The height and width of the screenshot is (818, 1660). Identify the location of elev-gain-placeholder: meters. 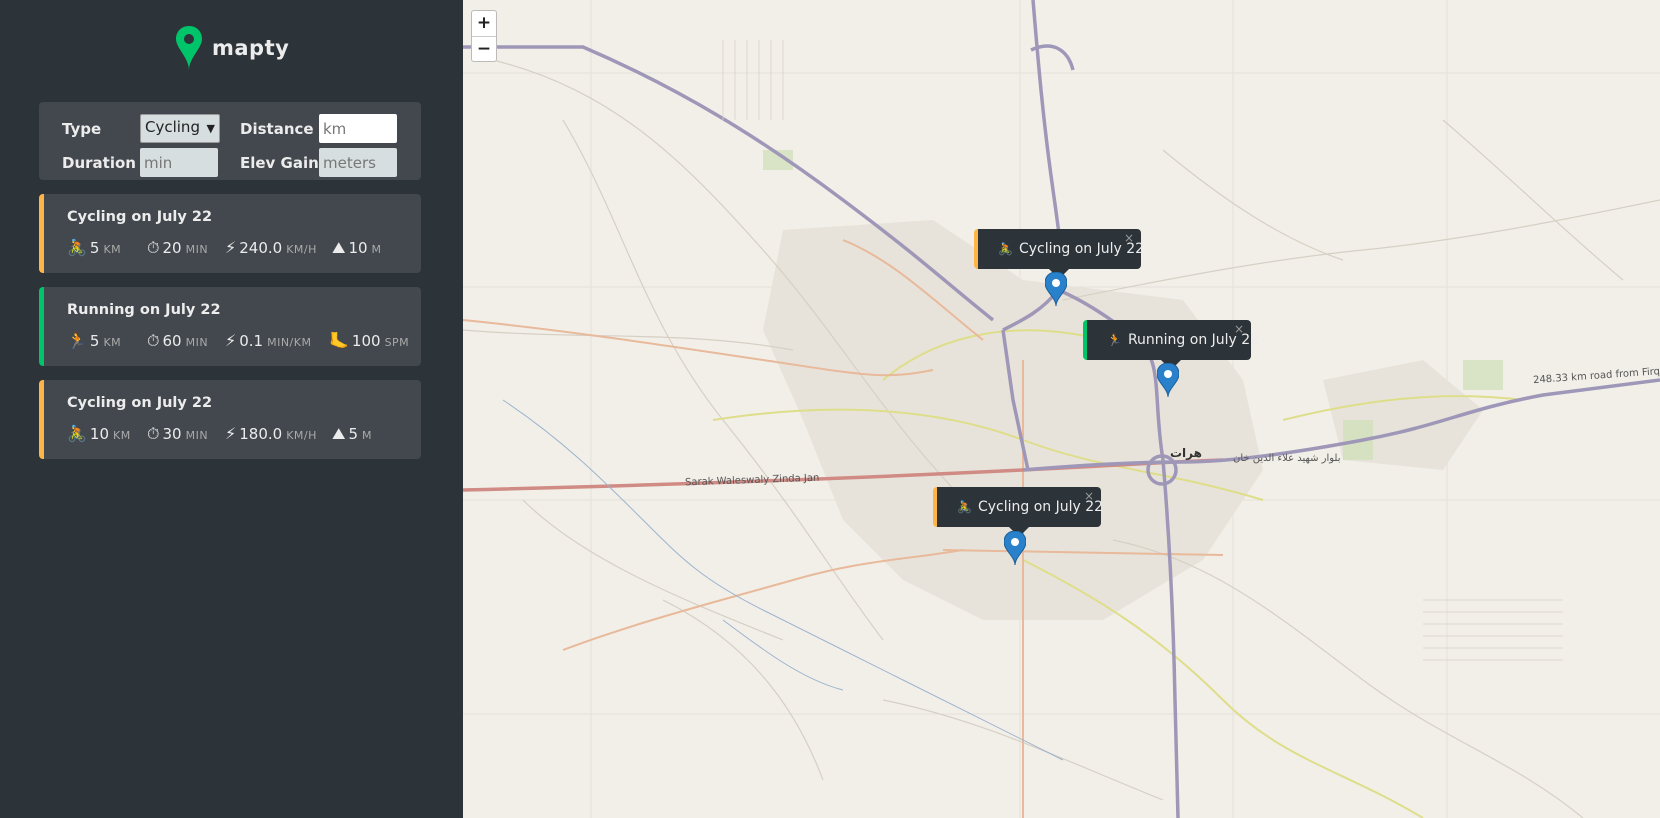
(349, 162).